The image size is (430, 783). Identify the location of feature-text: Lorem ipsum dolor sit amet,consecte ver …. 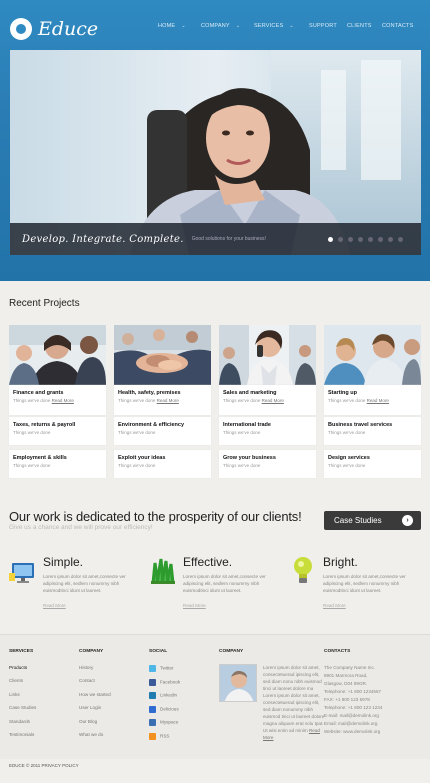
(84, 583).